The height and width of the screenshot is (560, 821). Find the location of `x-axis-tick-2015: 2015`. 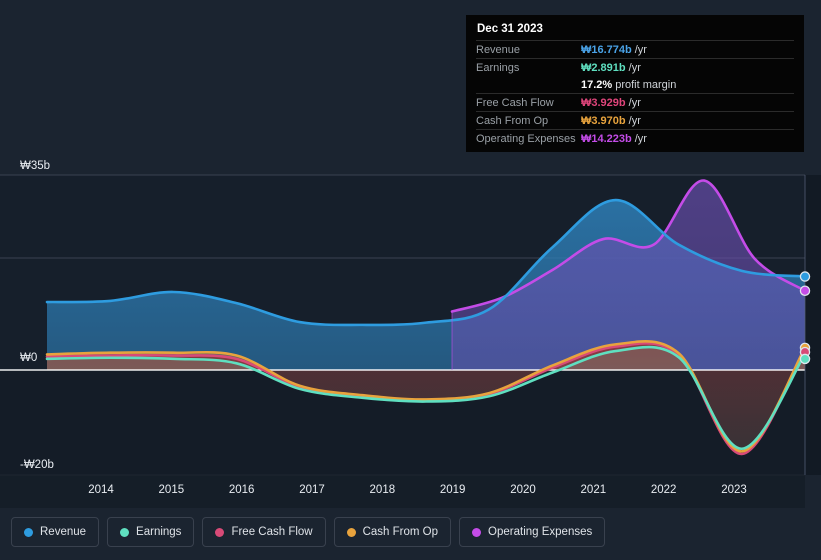

x-axis-tick-2015: 2015 is located at coordinates (171, 490).